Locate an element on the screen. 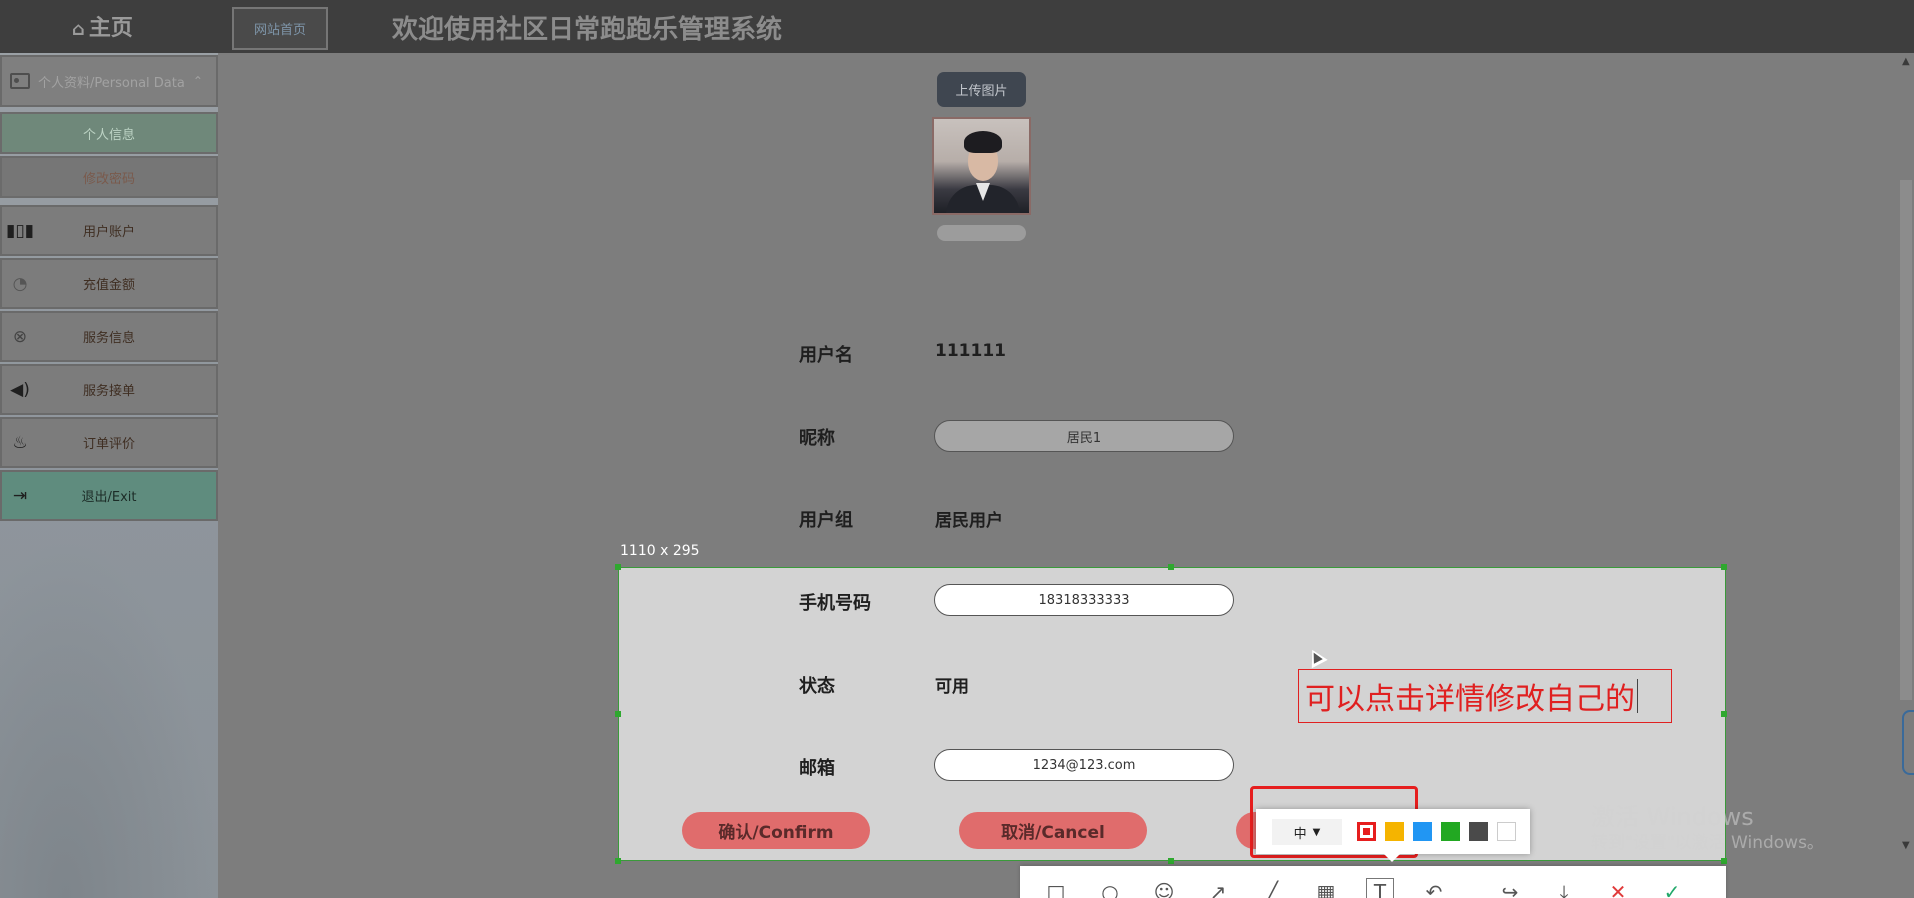 This screenshot has width=1914, height=898. text-tool-icon: T is located at coordinates (1380, 888).